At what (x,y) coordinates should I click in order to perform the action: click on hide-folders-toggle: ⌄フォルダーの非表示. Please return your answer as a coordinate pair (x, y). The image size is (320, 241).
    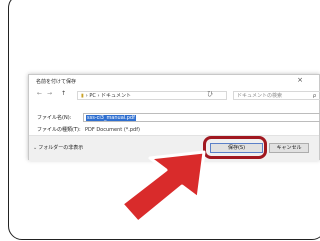
    Looking at the image, I should click on (58, 147).